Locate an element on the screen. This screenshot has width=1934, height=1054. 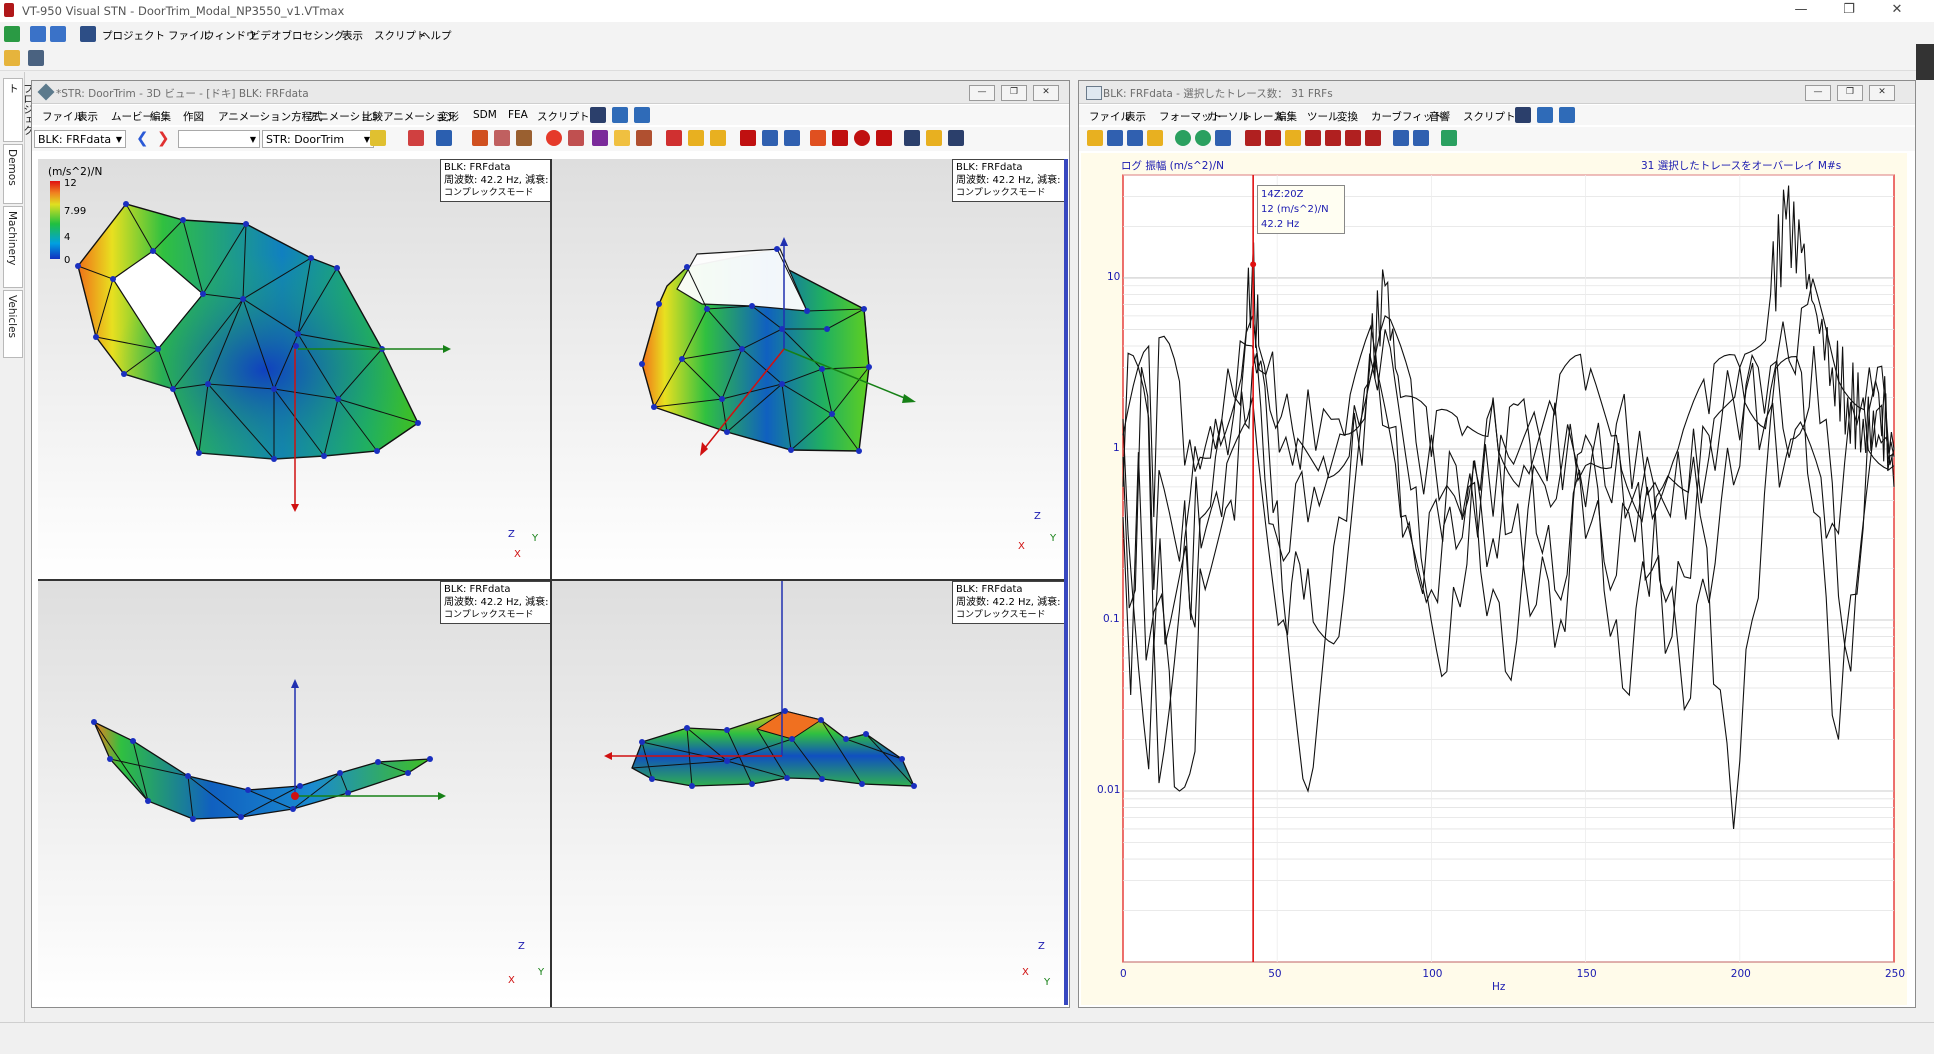
x-tick-label: 150 is located at coordinates (1586, 974).